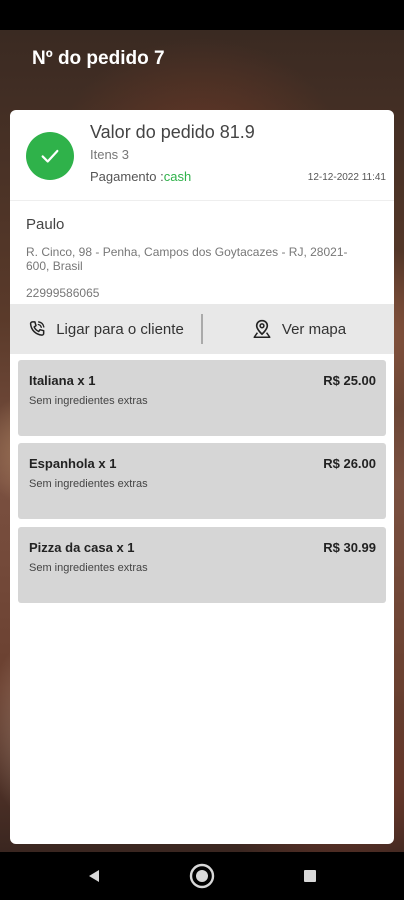 The height and width of the screenshot is (900, 404). Describe the element at coordinates (50, 156) in the screenshot. I see `check-icon` at that location.